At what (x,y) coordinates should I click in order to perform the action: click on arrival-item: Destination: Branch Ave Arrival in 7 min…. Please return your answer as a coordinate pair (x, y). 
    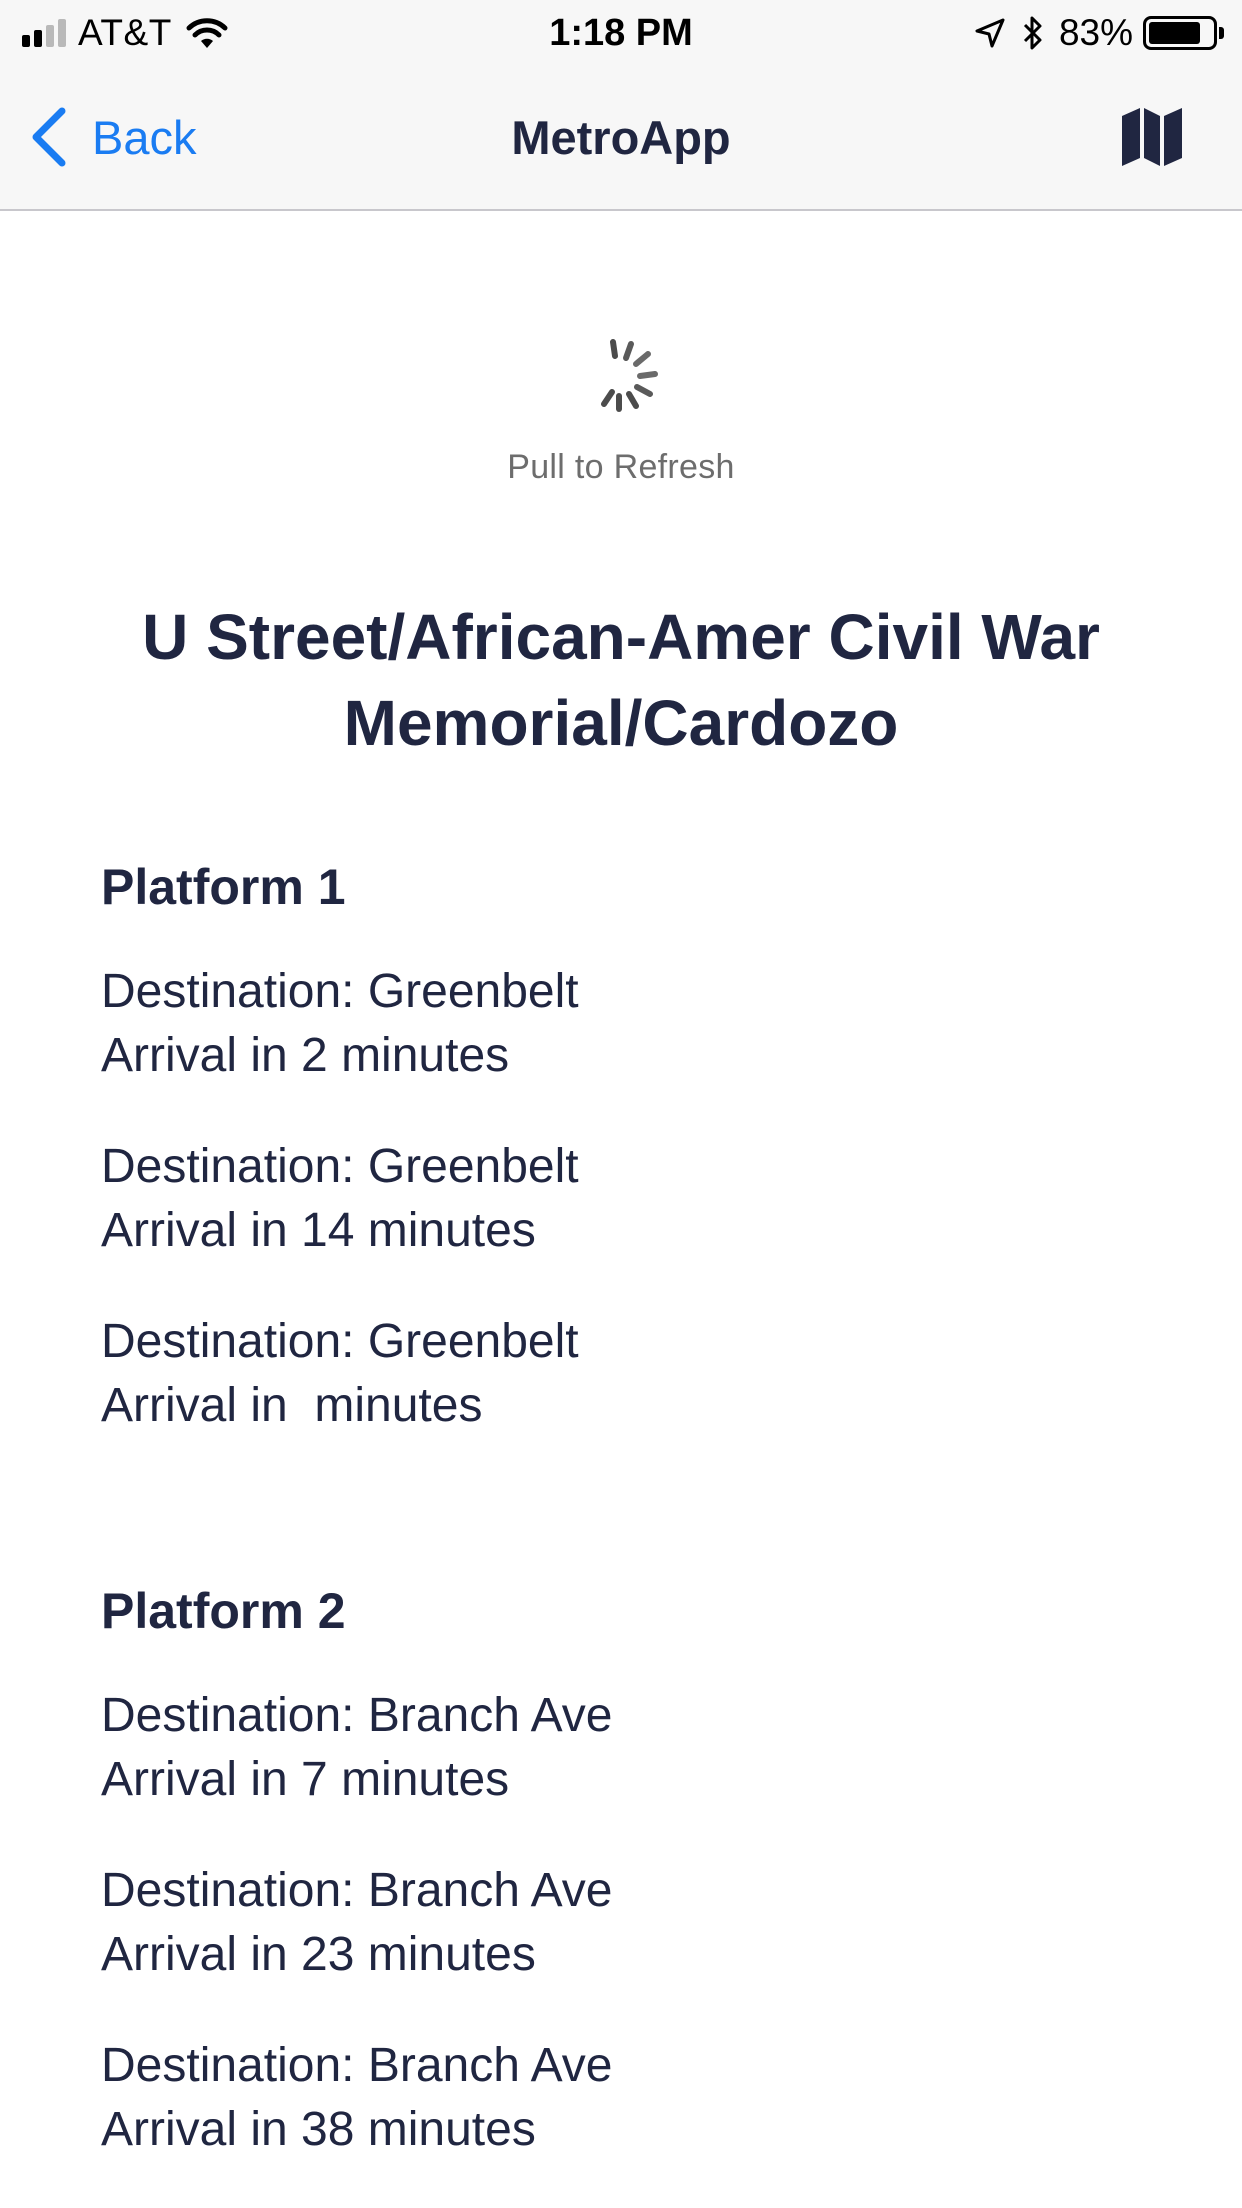
    Looking at the image, I should click on (631, 1748).